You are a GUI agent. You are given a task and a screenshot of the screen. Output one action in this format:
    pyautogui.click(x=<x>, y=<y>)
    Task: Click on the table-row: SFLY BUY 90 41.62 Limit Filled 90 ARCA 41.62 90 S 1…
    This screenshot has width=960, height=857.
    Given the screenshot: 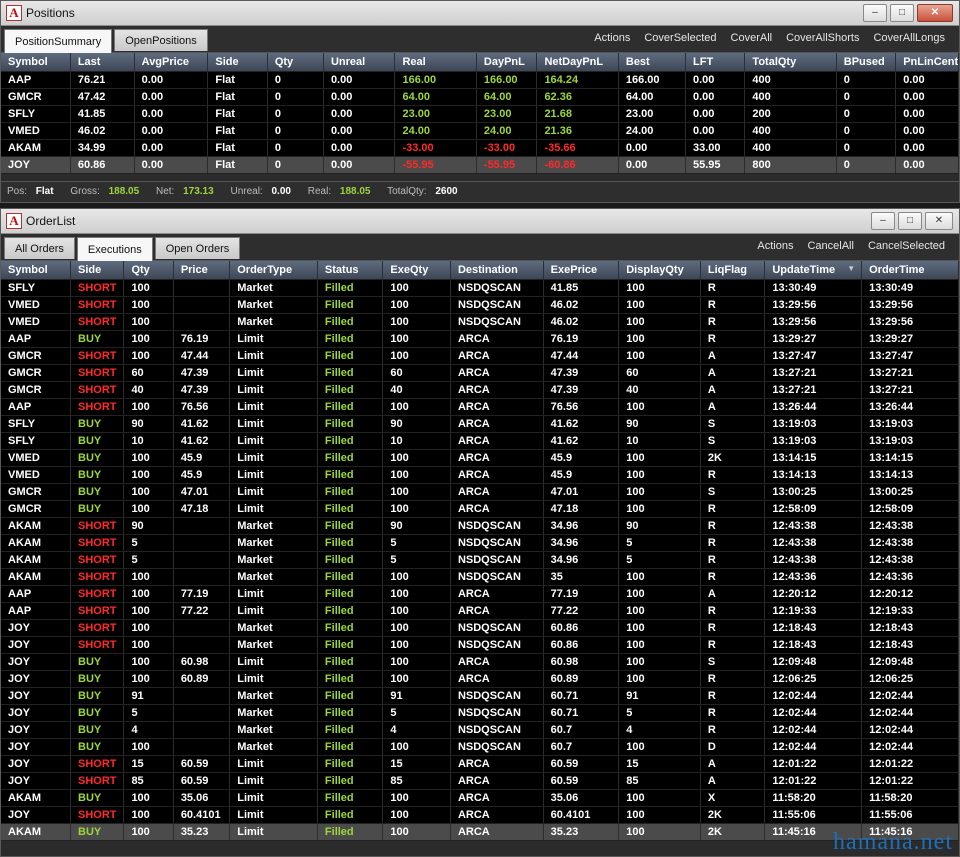 What is the action you would take?
    pyautogui.click(x=480, y=424)
    